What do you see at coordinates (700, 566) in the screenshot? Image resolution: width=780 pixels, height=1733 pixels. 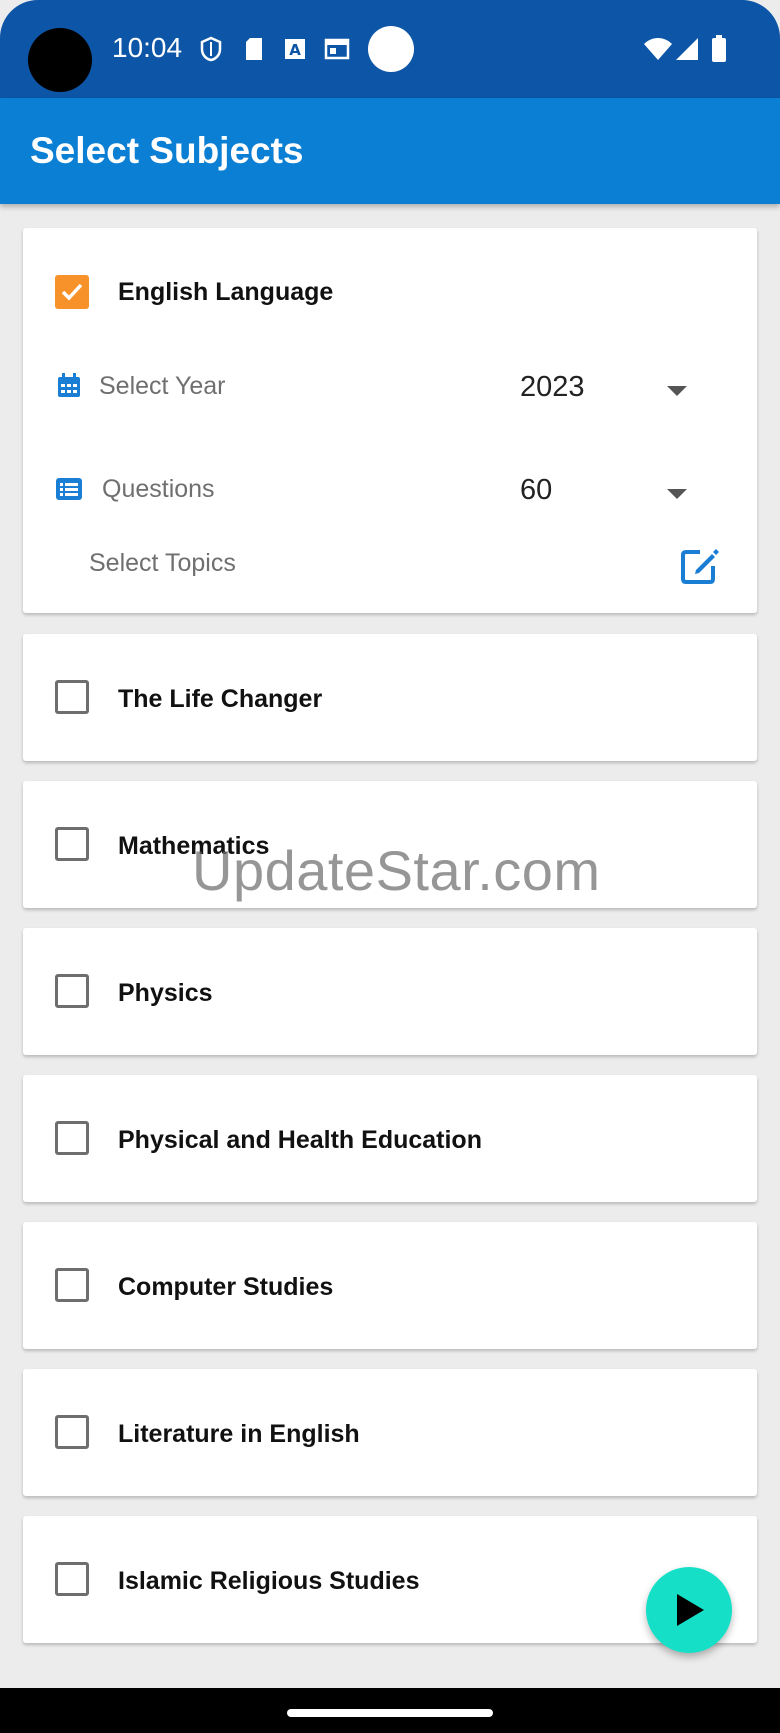 I see `edit-icon` at bounding box center [700, 566].